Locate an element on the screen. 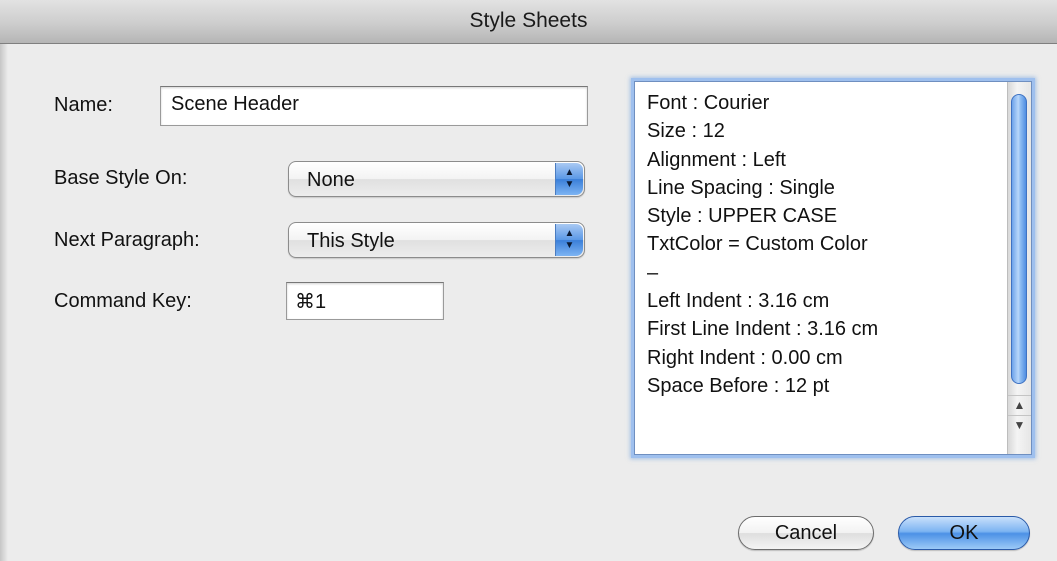 The image size is (1057, 561). scroll-down-arrow-icon: ▼ is located at coordinates (1019, 424).